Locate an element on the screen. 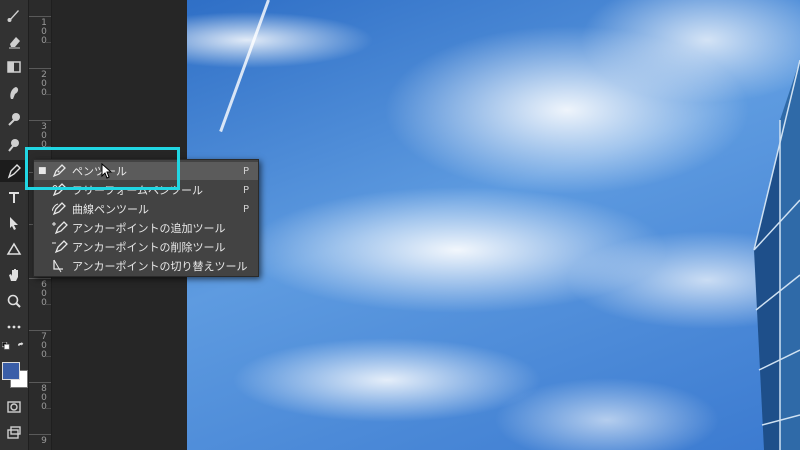  menu-item-curvature-pen-tool: 曲線ペンツール P is located at coordinates (146, 209).